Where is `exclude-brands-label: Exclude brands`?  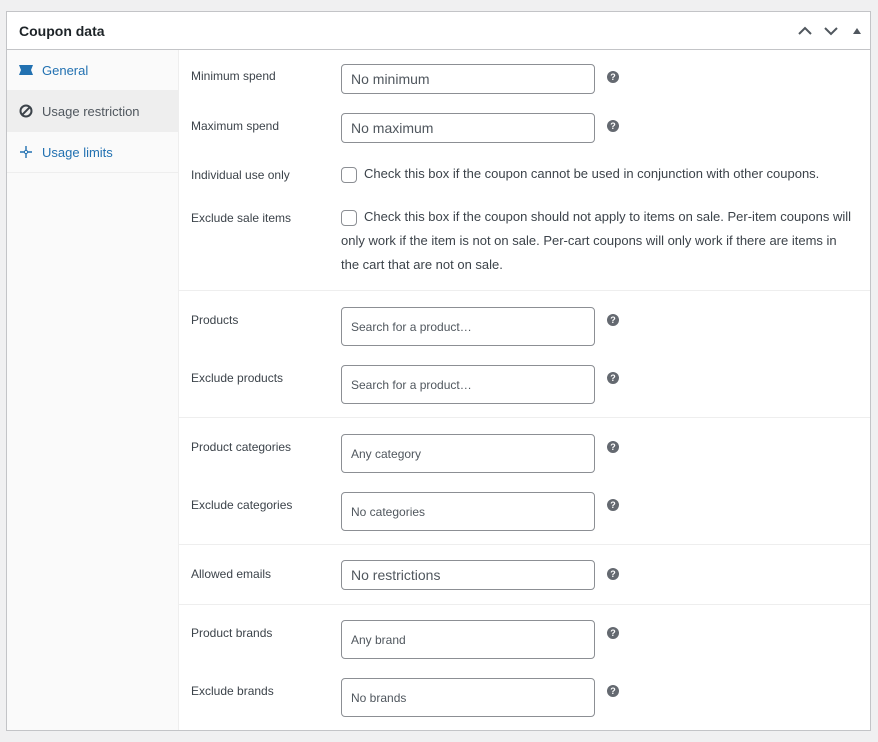 exclude-brands-label: Exclude brands is located at coordinates (232, 691).